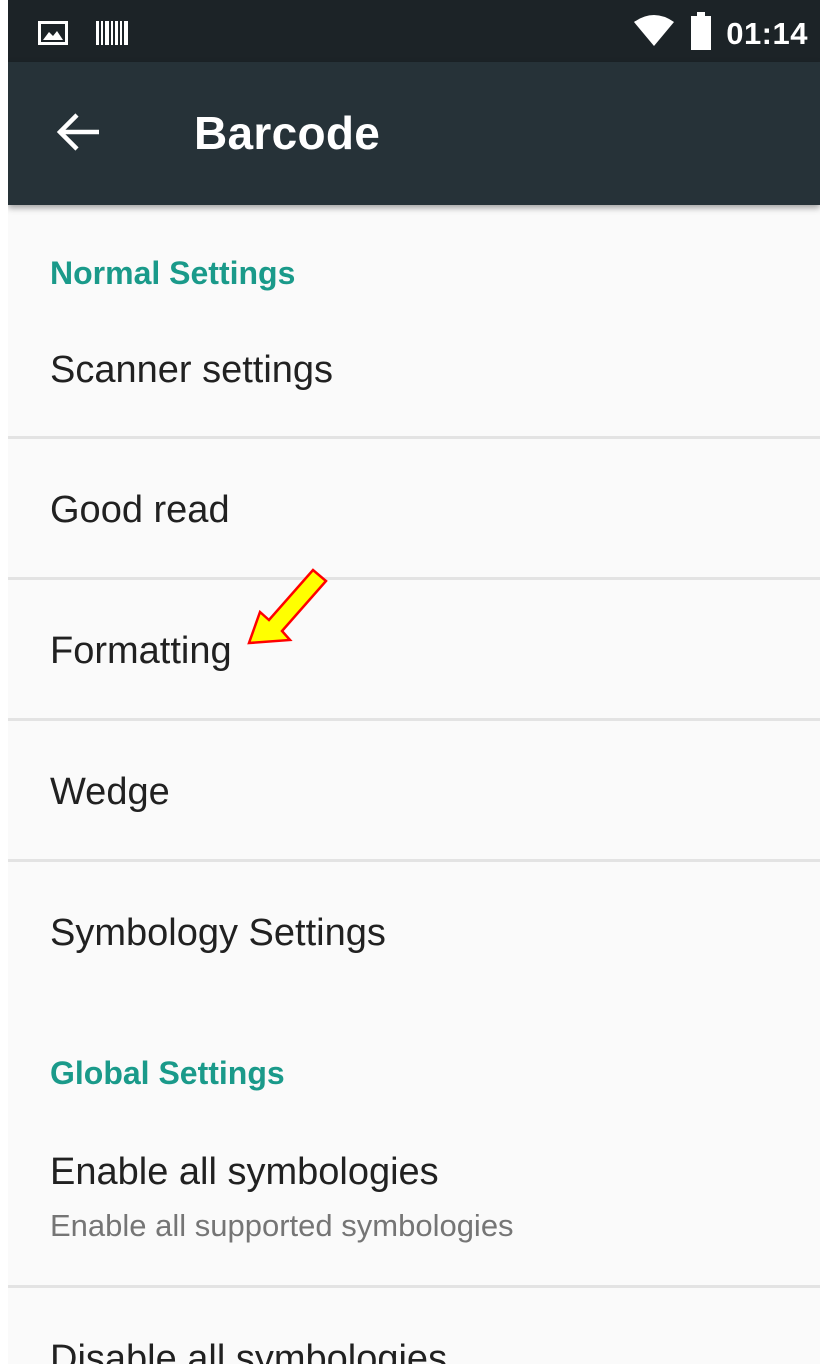 Image resolution: width=820 pixels, height=1364 pixels. Describe the element at coordinates (192, 370) in the screenshot. I see `list-item-title: Scanner settings` at that location.